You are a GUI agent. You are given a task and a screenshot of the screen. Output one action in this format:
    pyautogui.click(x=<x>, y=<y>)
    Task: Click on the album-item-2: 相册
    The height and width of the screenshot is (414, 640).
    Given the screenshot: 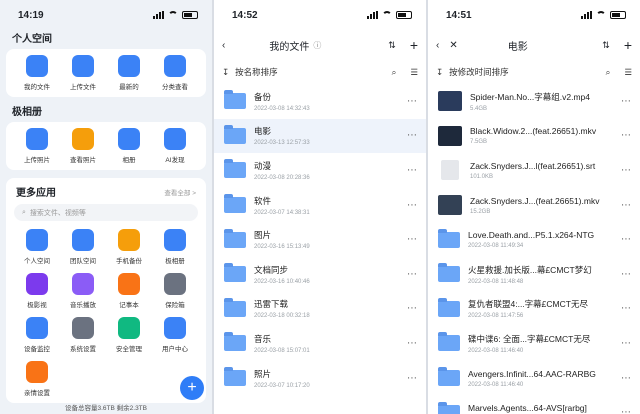 What is the action you would take?
    pyautogui.click(x=129, y=146)
    